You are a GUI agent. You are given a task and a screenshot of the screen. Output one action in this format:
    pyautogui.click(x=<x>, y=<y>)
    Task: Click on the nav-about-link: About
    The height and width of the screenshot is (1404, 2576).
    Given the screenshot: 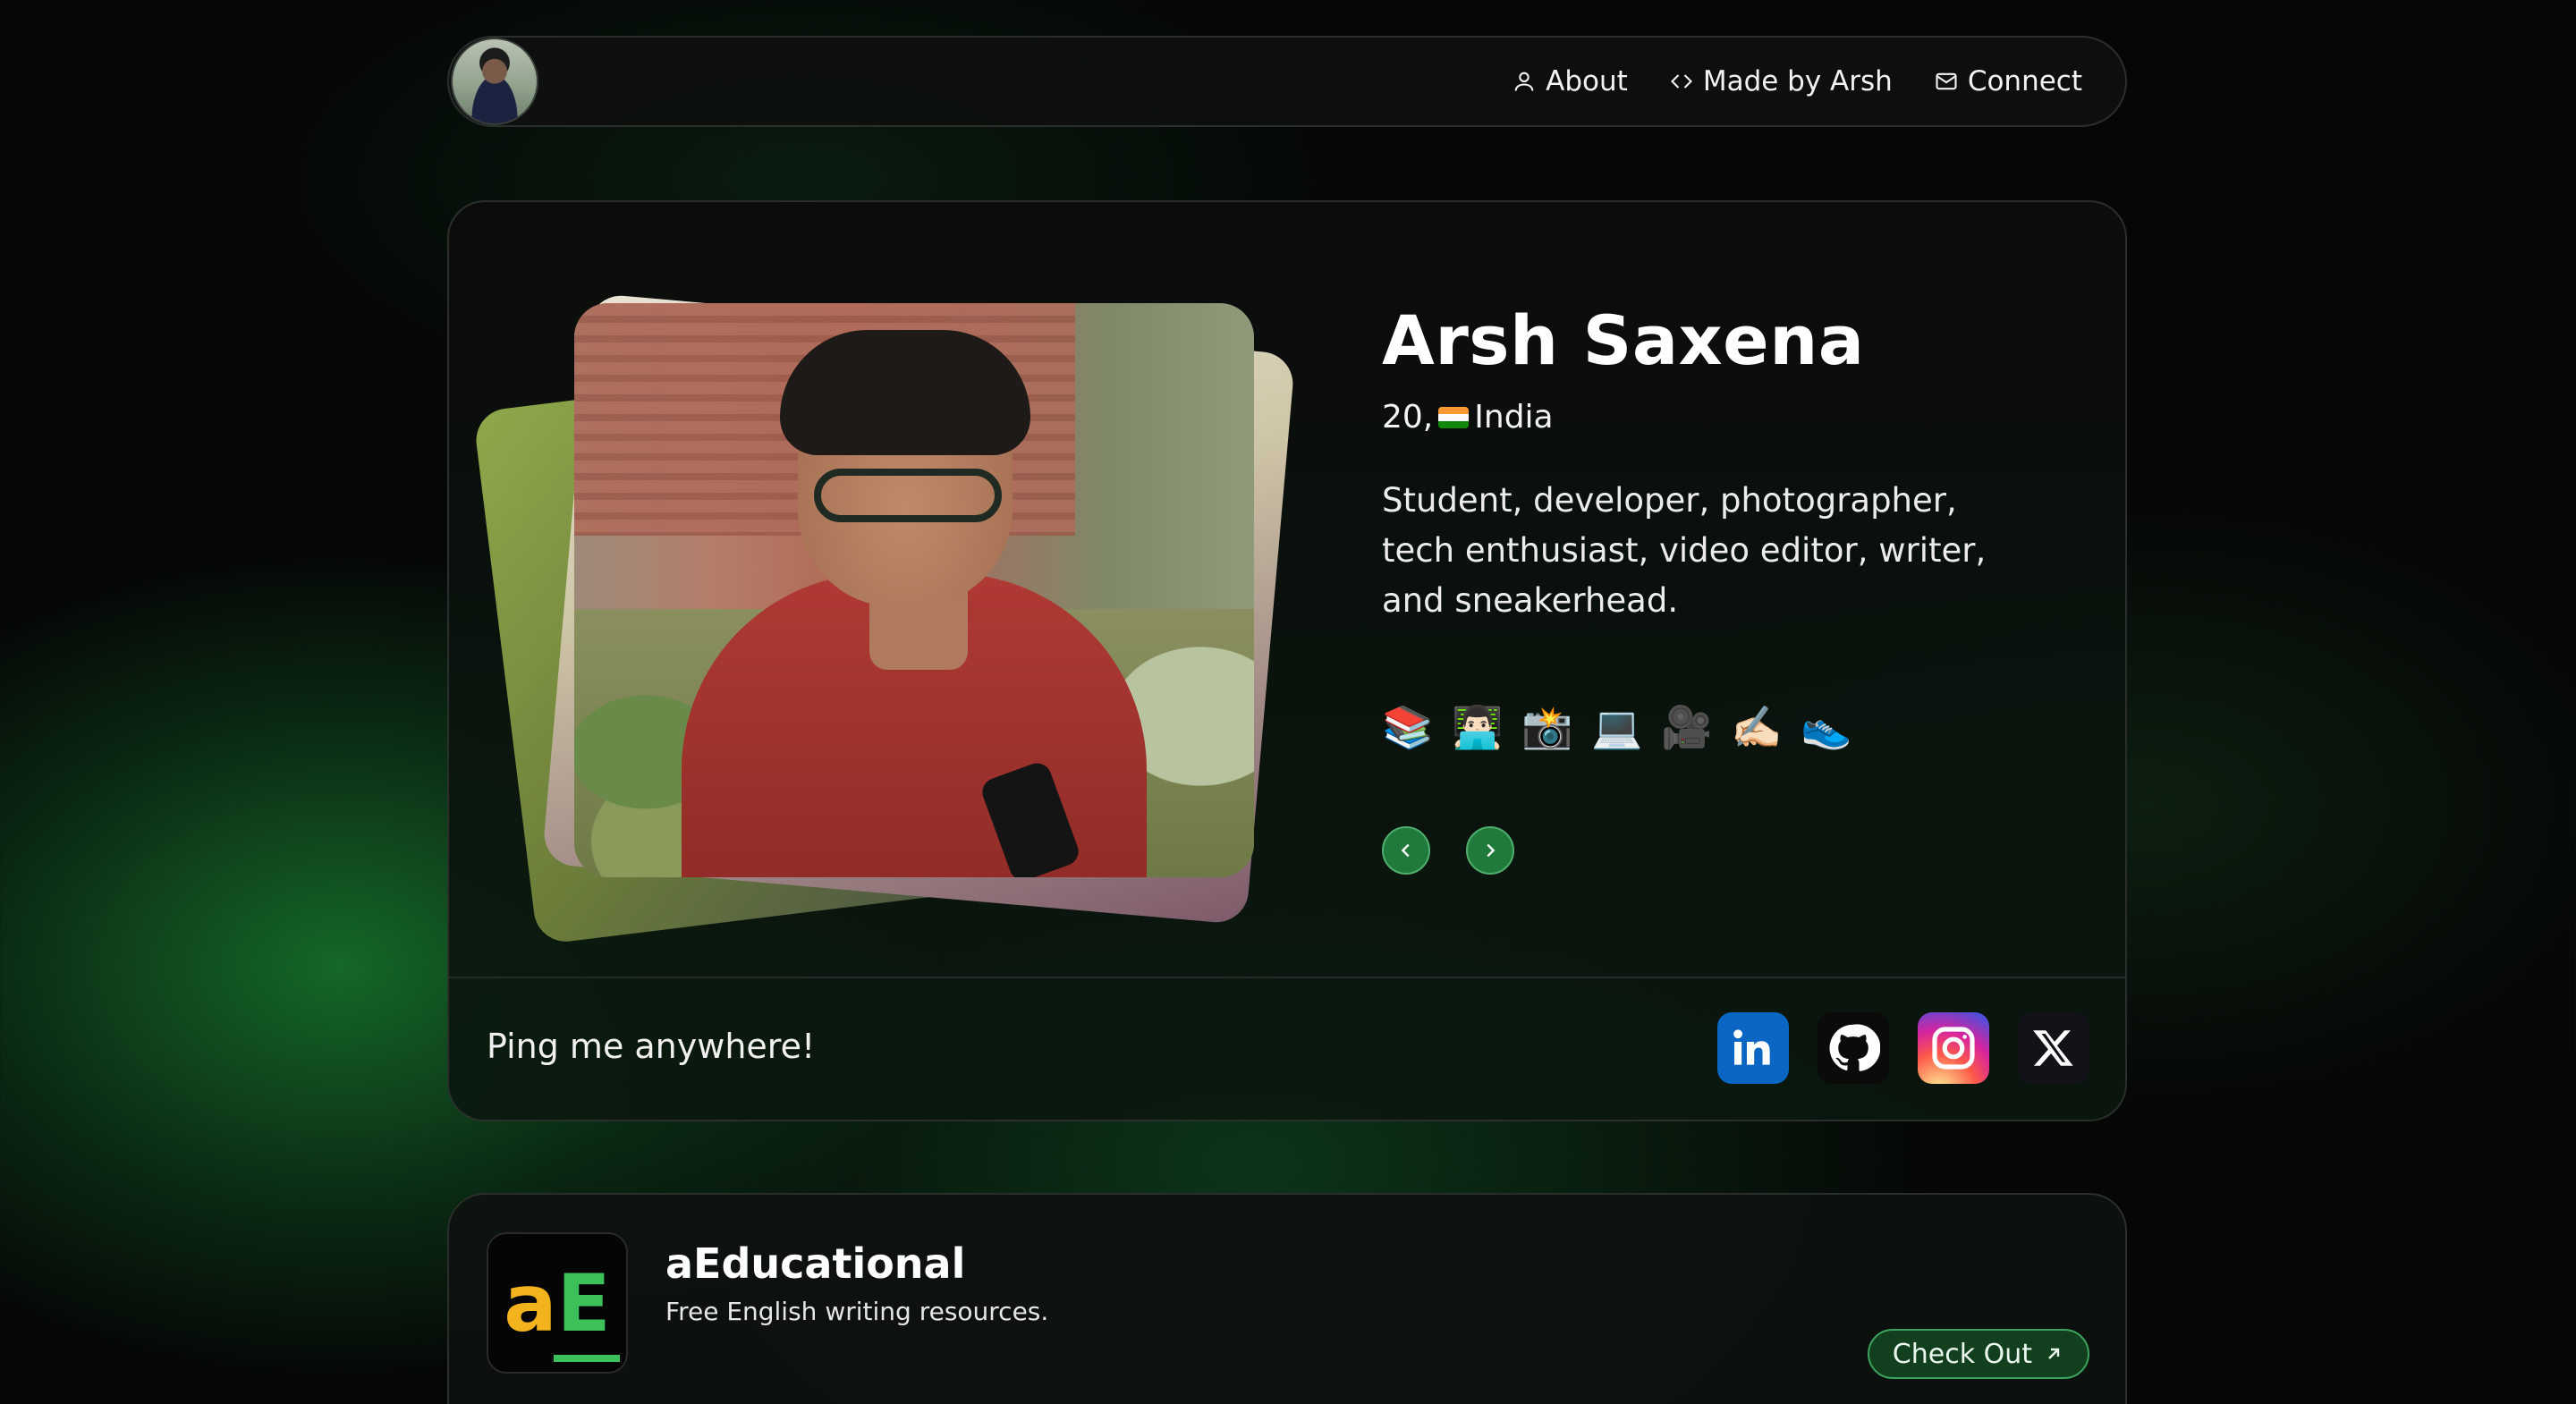 What is the action you would take?
    pyautogui.click(x=1570, y=81)
    